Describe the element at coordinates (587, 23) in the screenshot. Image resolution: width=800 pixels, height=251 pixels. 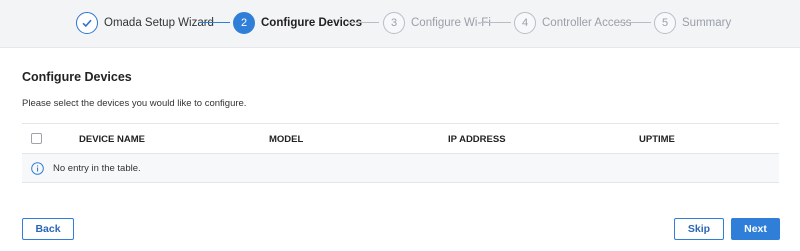
I see `step-label: Controller Access` at that location.